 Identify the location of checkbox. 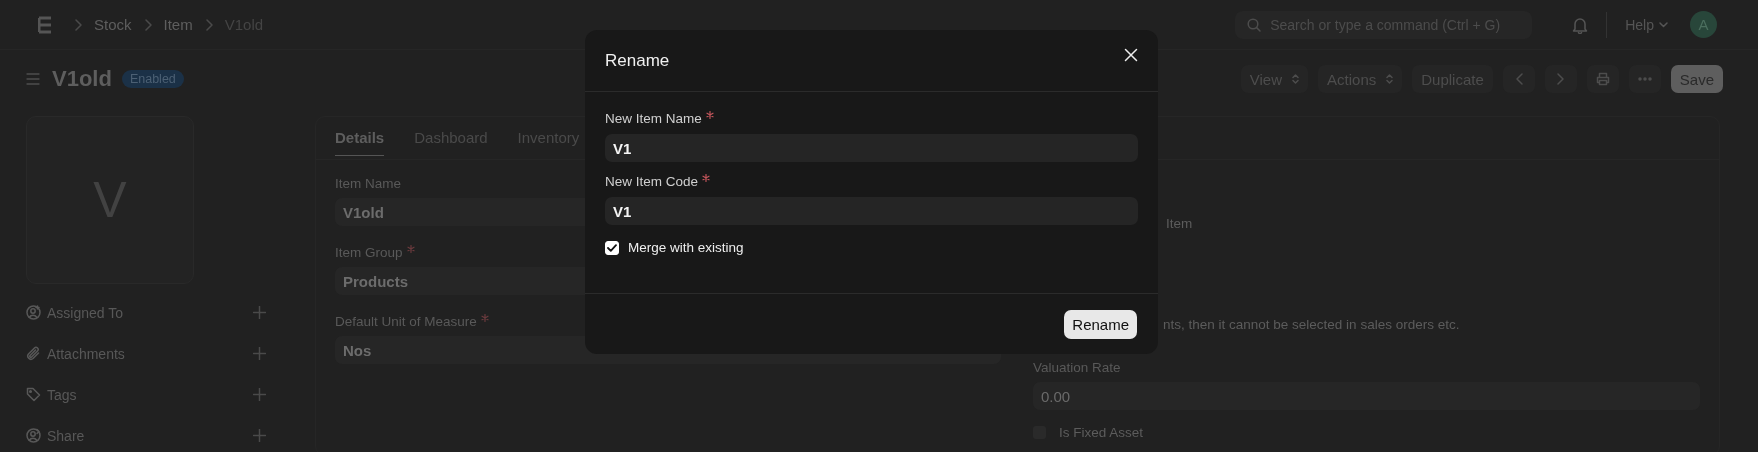
(612, 247).